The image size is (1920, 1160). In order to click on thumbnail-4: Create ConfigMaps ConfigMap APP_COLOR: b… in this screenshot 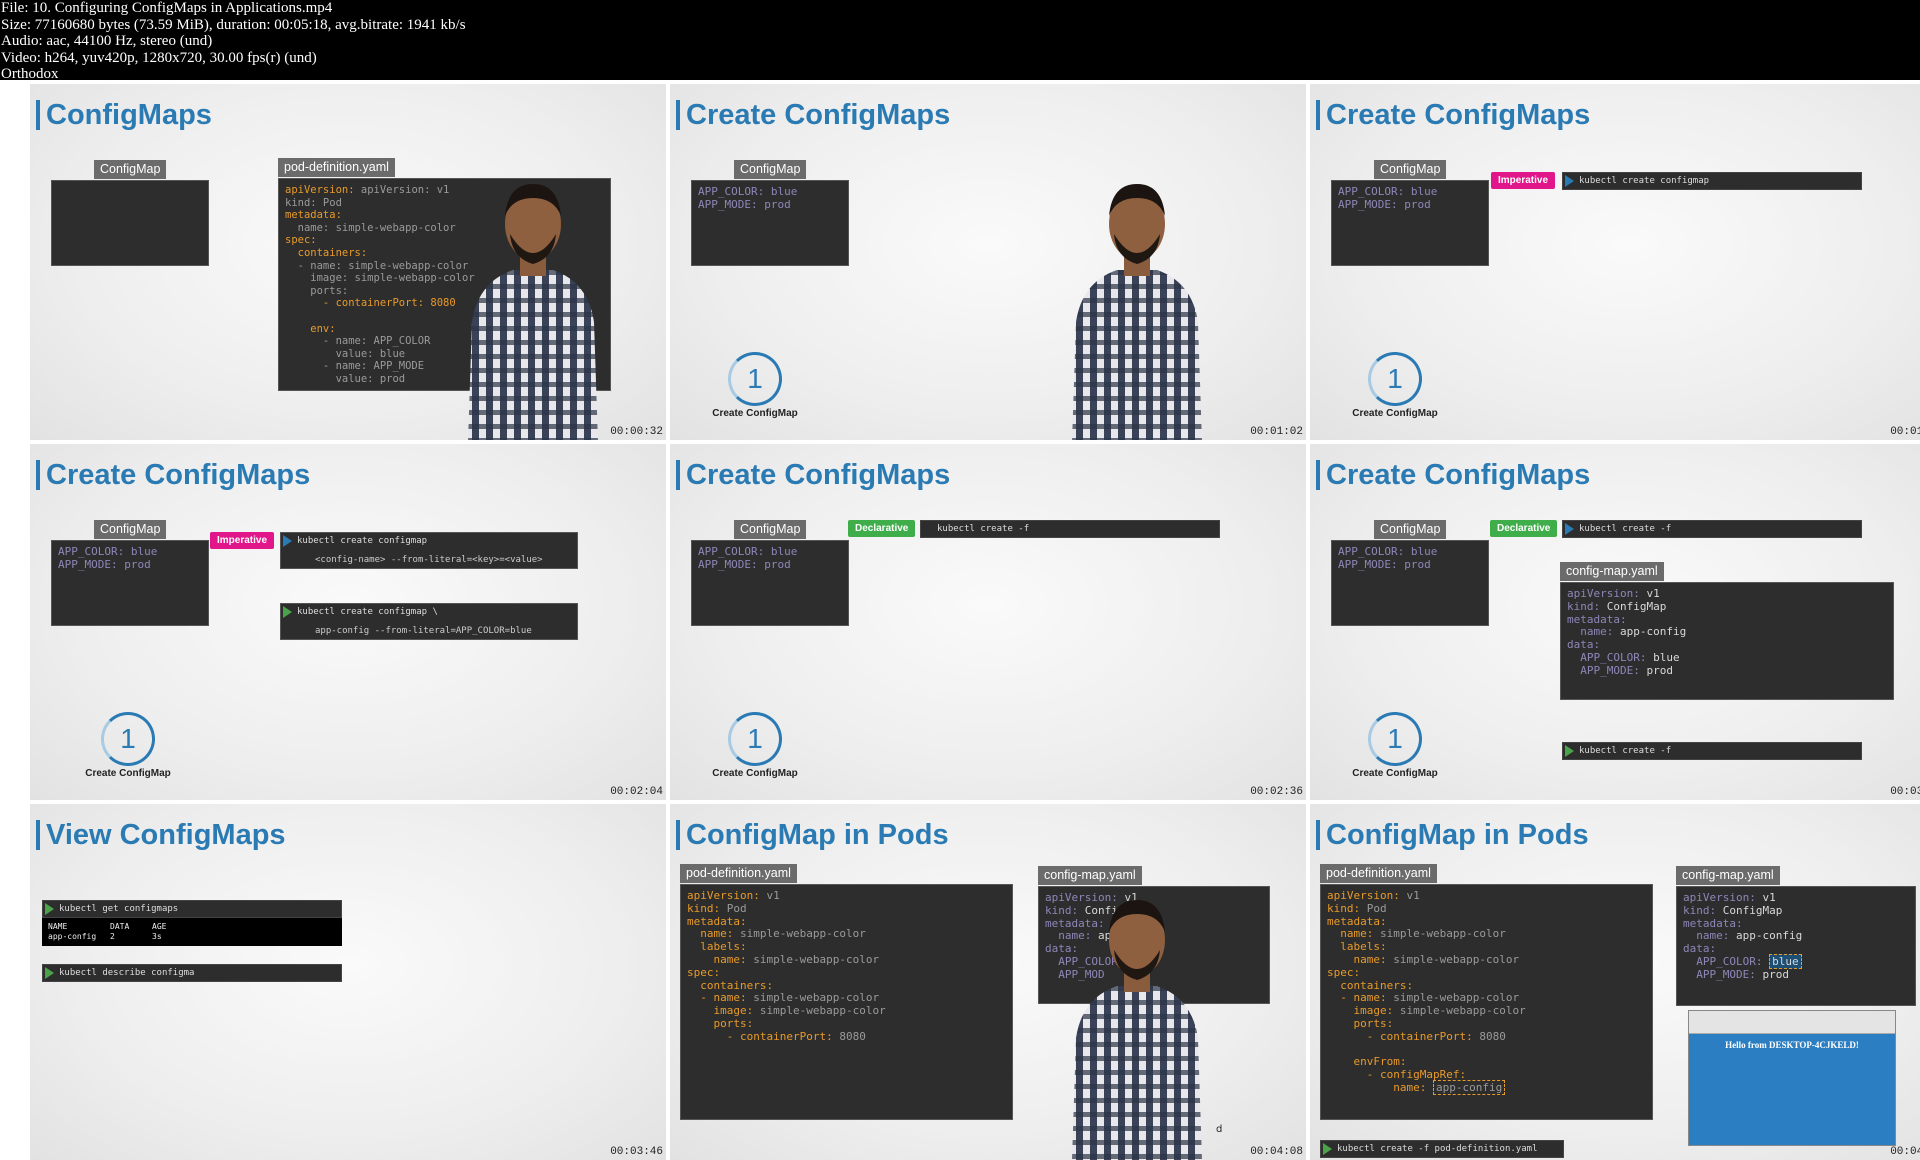, I will do `click(348, 622)`.